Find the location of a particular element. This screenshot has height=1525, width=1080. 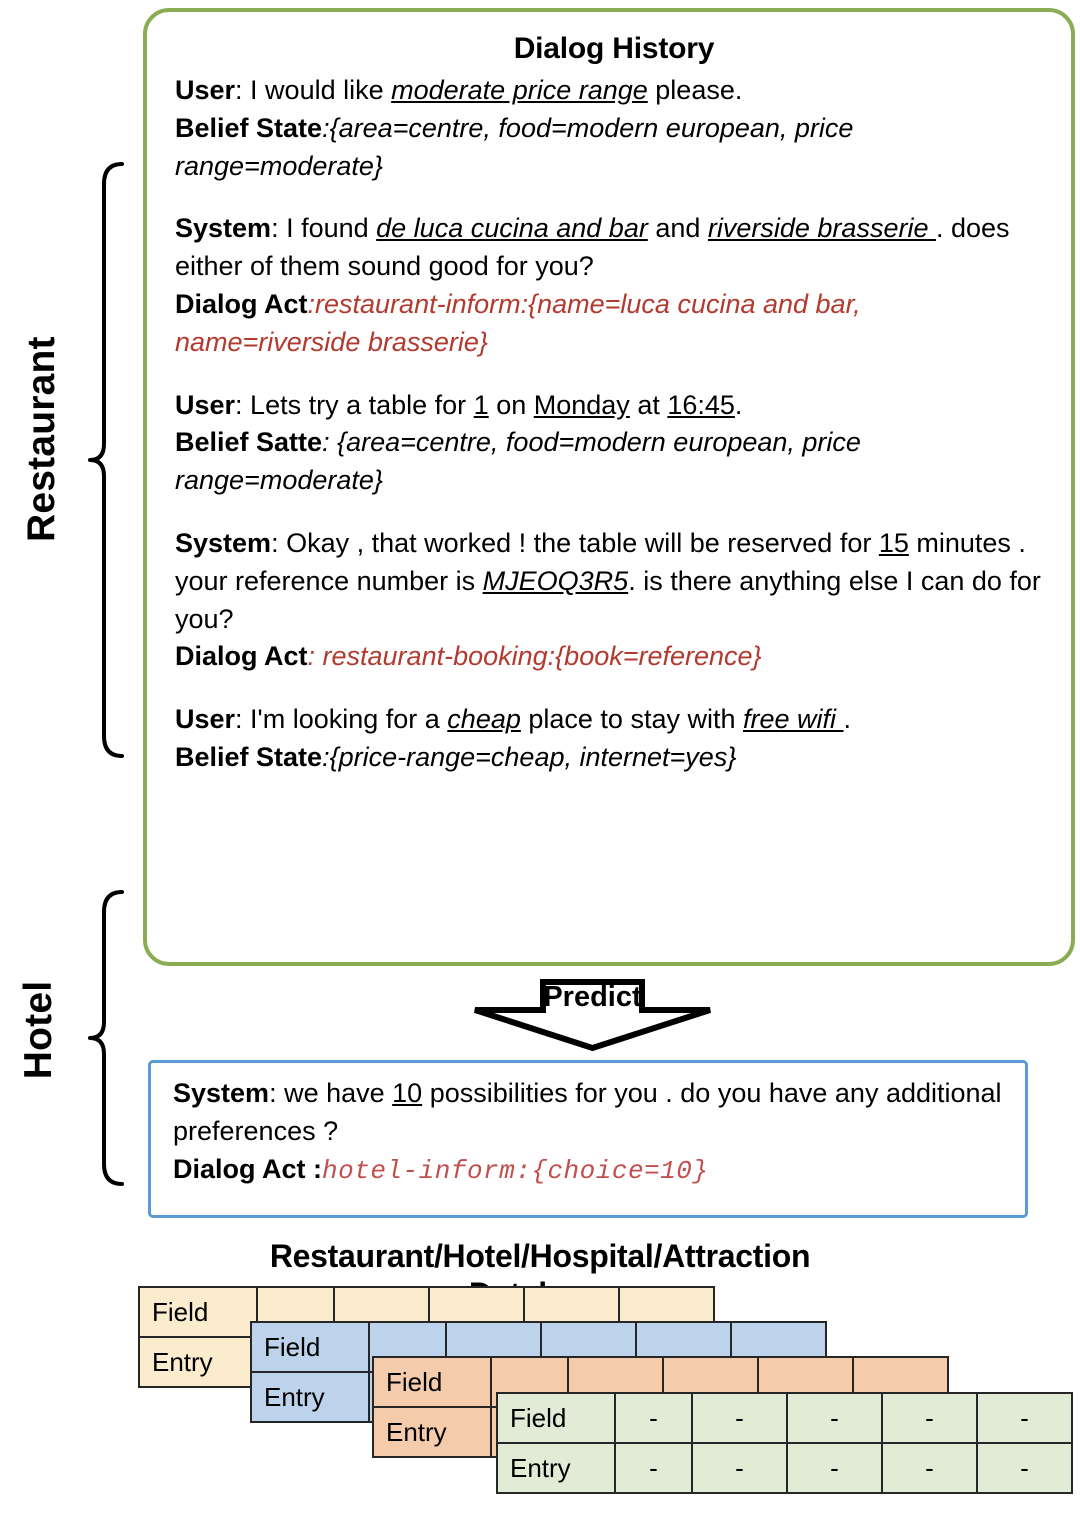

utterance-text-mid: on is located at coordinates (511, 404).